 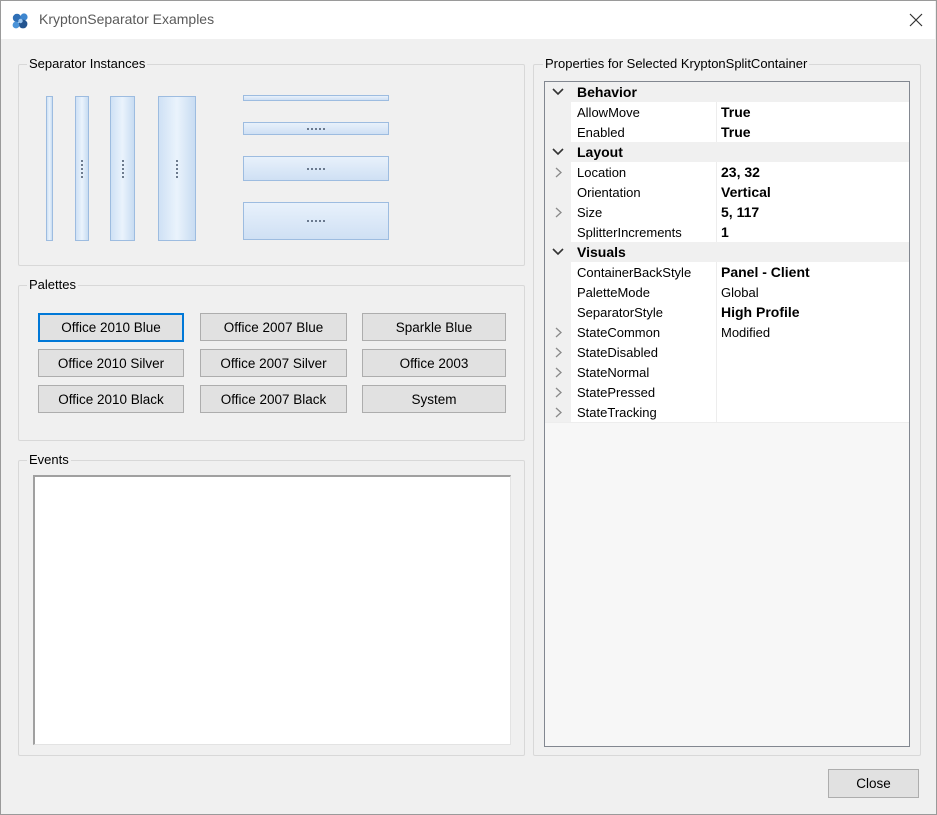 What do you see at coordinates (873, 783) in the screenshot?
I see `close-button: Close` at bounding box center [873, 783].